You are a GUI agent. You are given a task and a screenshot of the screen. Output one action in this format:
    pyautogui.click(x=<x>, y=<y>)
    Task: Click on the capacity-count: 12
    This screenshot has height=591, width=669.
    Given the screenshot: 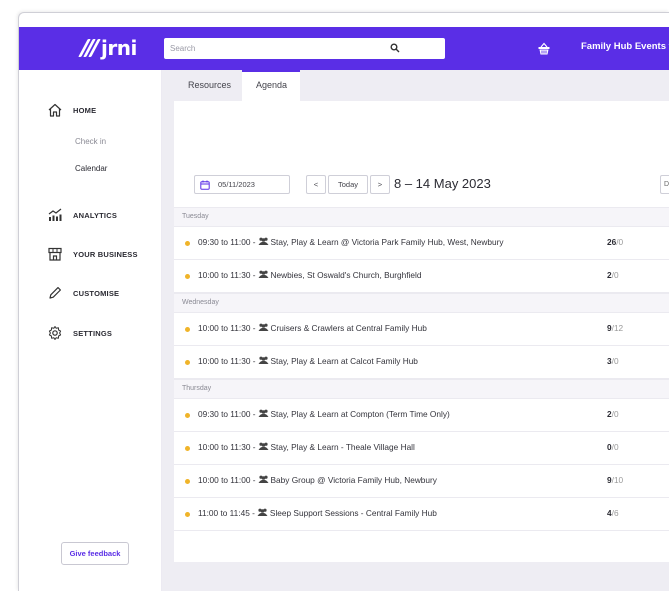 What is the action you would take?
    pyautogui.click(x=618, y=328)
    